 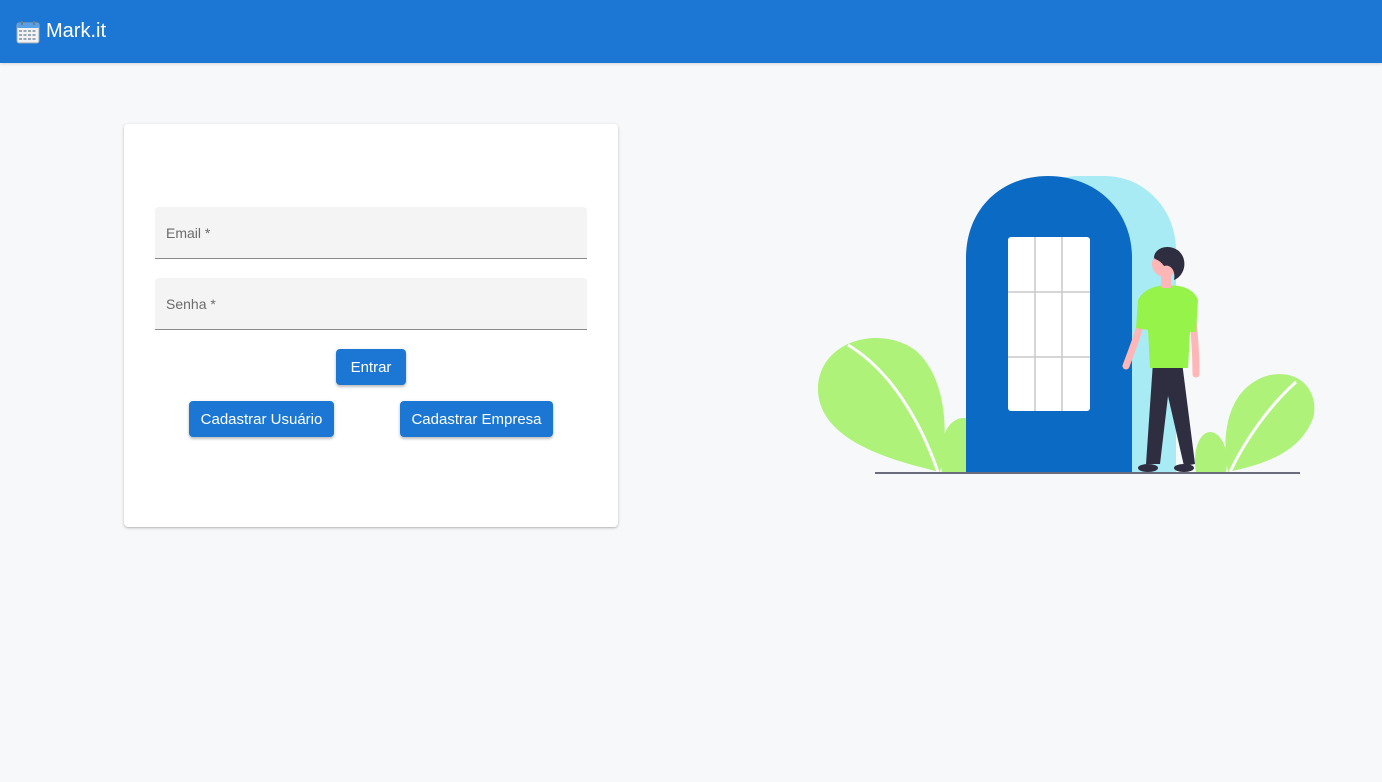 I want to click on email-input, so click(x=371, y=232).